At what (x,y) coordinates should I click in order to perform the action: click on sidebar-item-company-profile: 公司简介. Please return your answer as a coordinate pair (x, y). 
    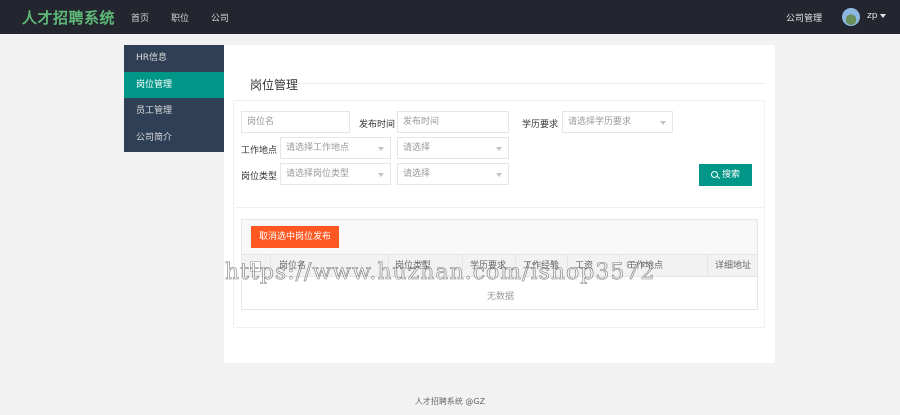
    Looking at the image, I should click on (174, 138).